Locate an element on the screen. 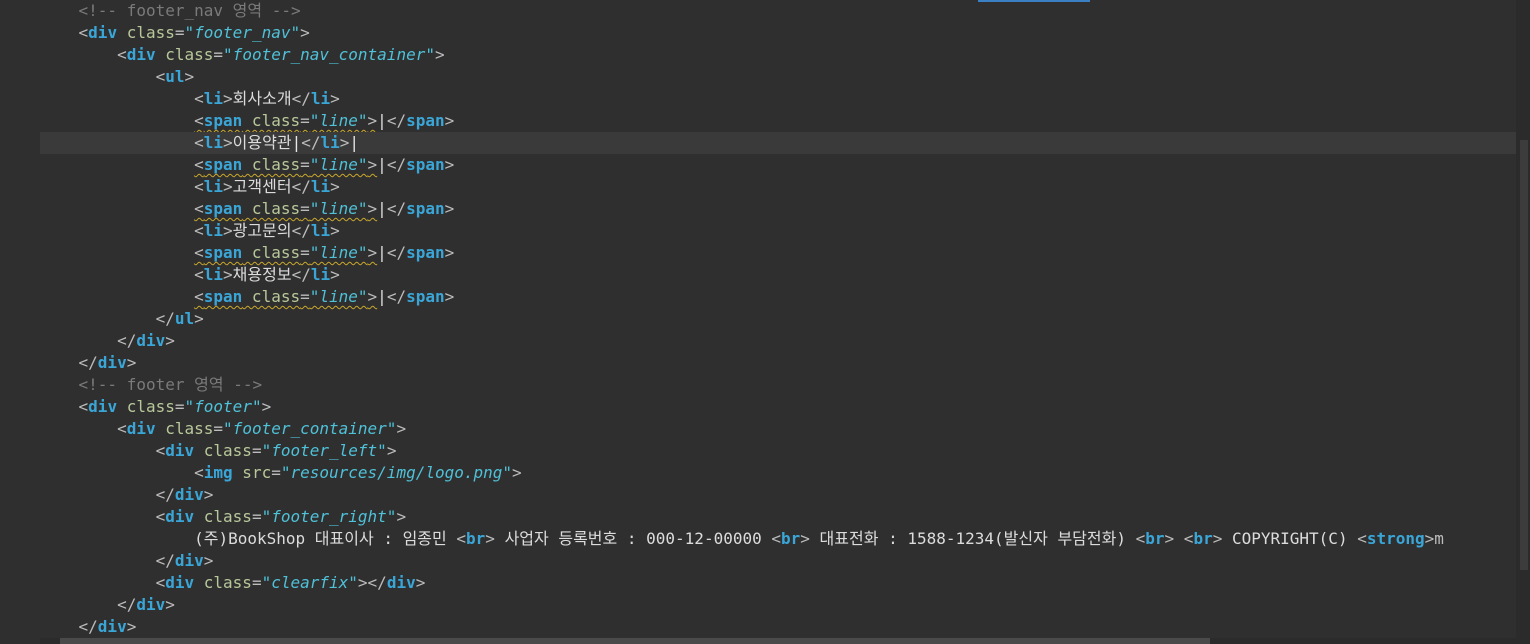  code-text: <li>회사소개</li> is located at coordinates (190, 99).